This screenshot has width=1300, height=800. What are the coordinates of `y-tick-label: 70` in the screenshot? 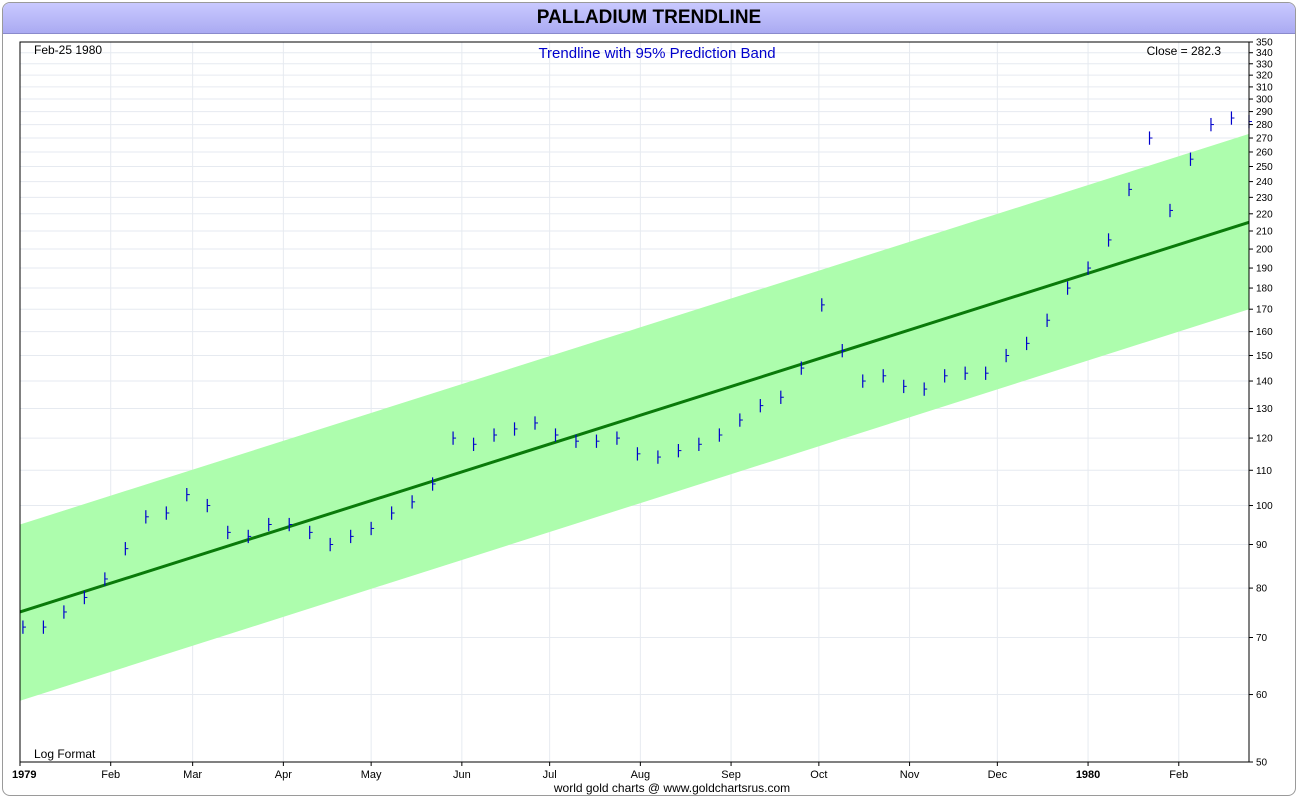 It's located at (1262, 638).